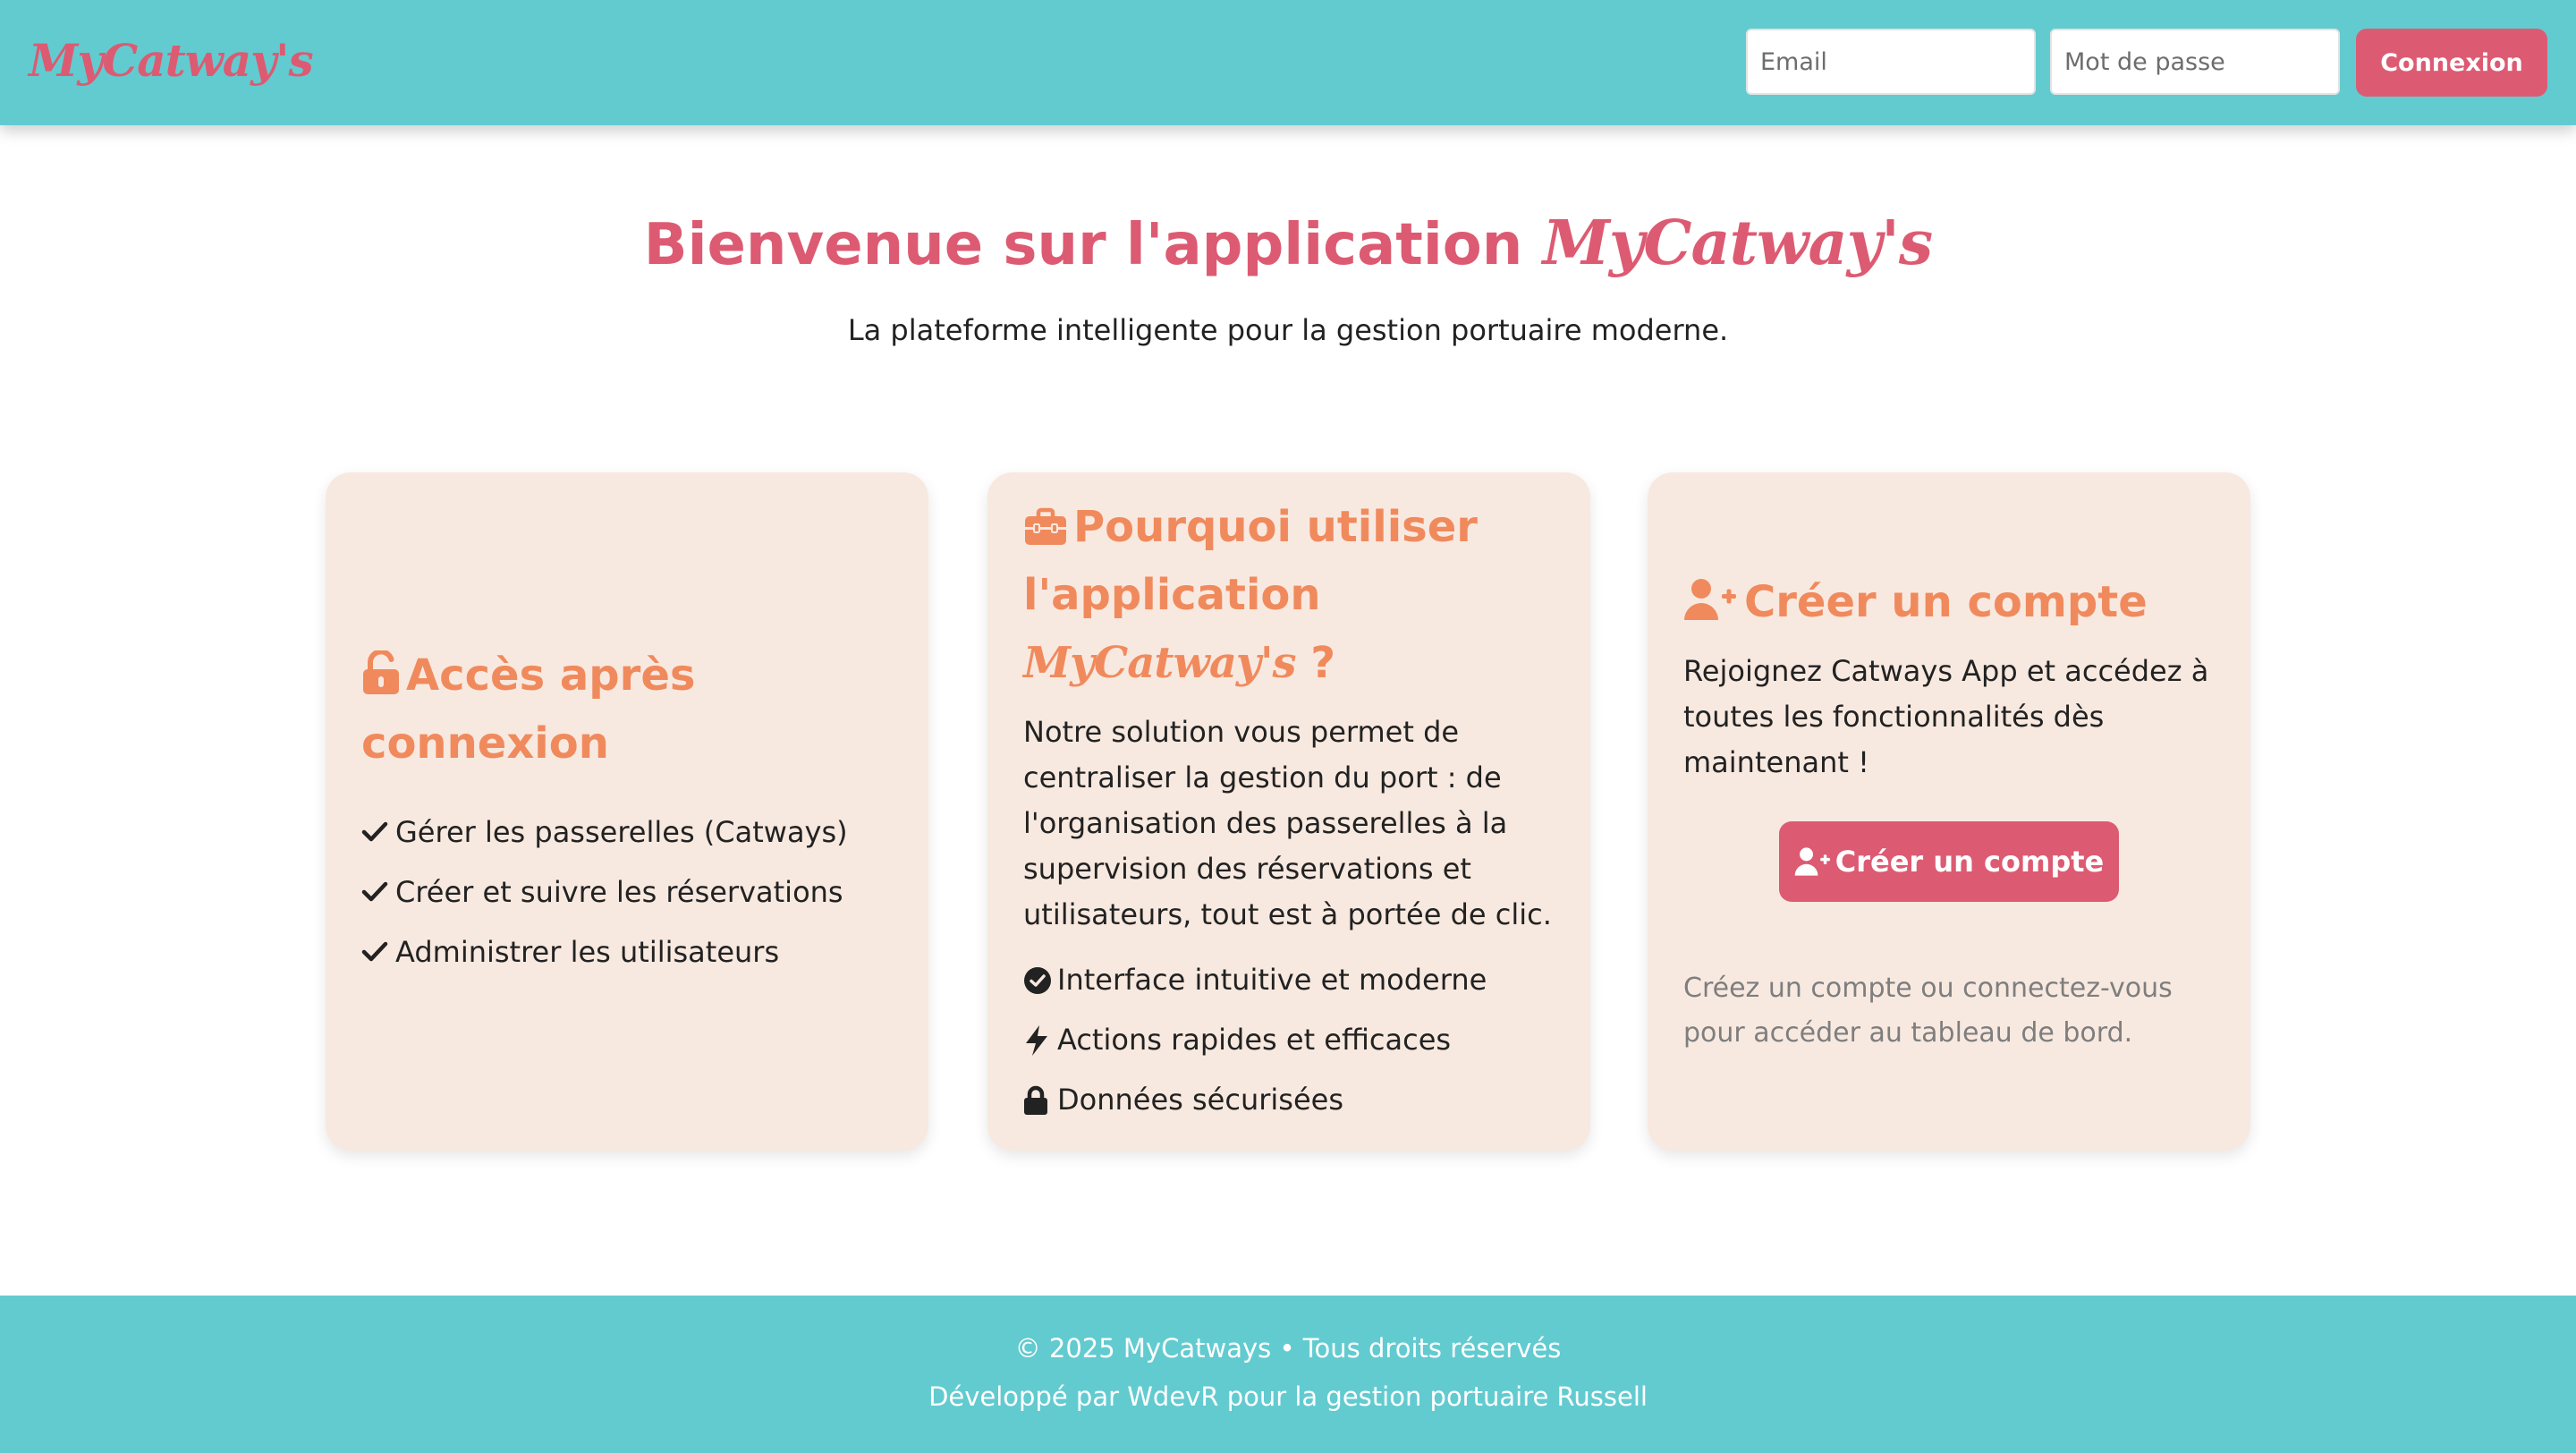 This screenshot has width=2576, height=1453. Describe the element at coordinates (1738, 243) in the screenshot. I see `page-title-brand: MyCatway's` at that location.